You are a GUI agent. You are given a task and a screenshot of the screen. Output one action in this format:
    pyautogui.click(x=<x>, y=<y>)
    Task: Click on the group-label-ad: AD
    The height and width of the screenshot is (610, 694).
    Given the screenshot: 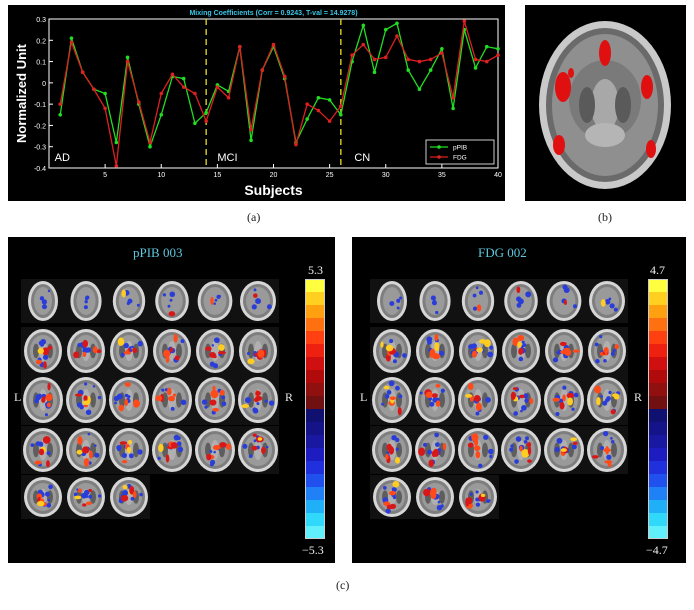 What is the action you would take?
    pyautogui.click(x=62, y=158)
    